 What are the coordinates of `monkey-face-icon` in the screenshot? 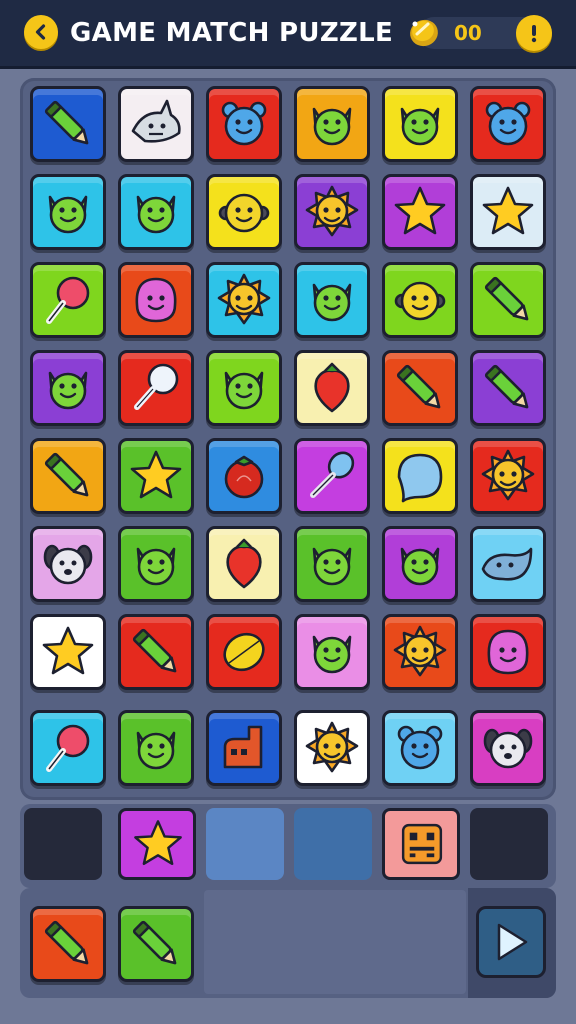 It's located at (244, 213).